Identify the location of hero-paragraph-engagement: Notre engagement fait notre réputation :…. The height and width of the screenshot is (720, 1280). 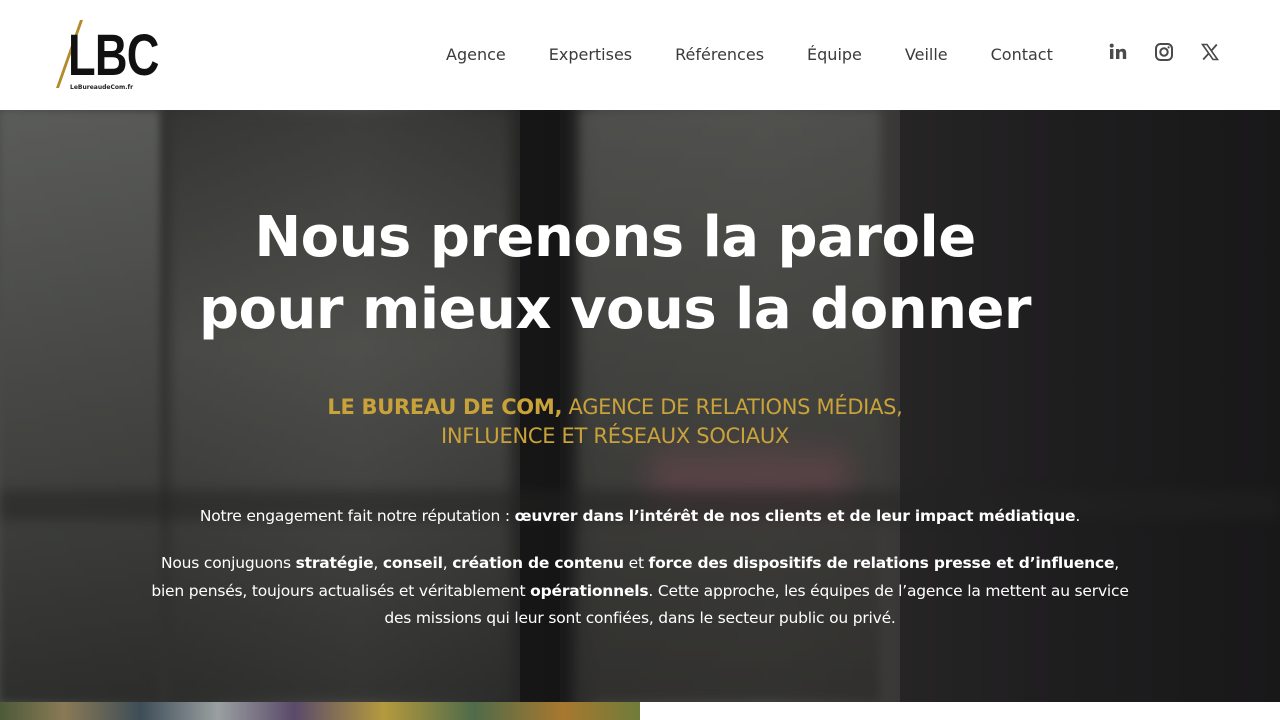
(640, 516).